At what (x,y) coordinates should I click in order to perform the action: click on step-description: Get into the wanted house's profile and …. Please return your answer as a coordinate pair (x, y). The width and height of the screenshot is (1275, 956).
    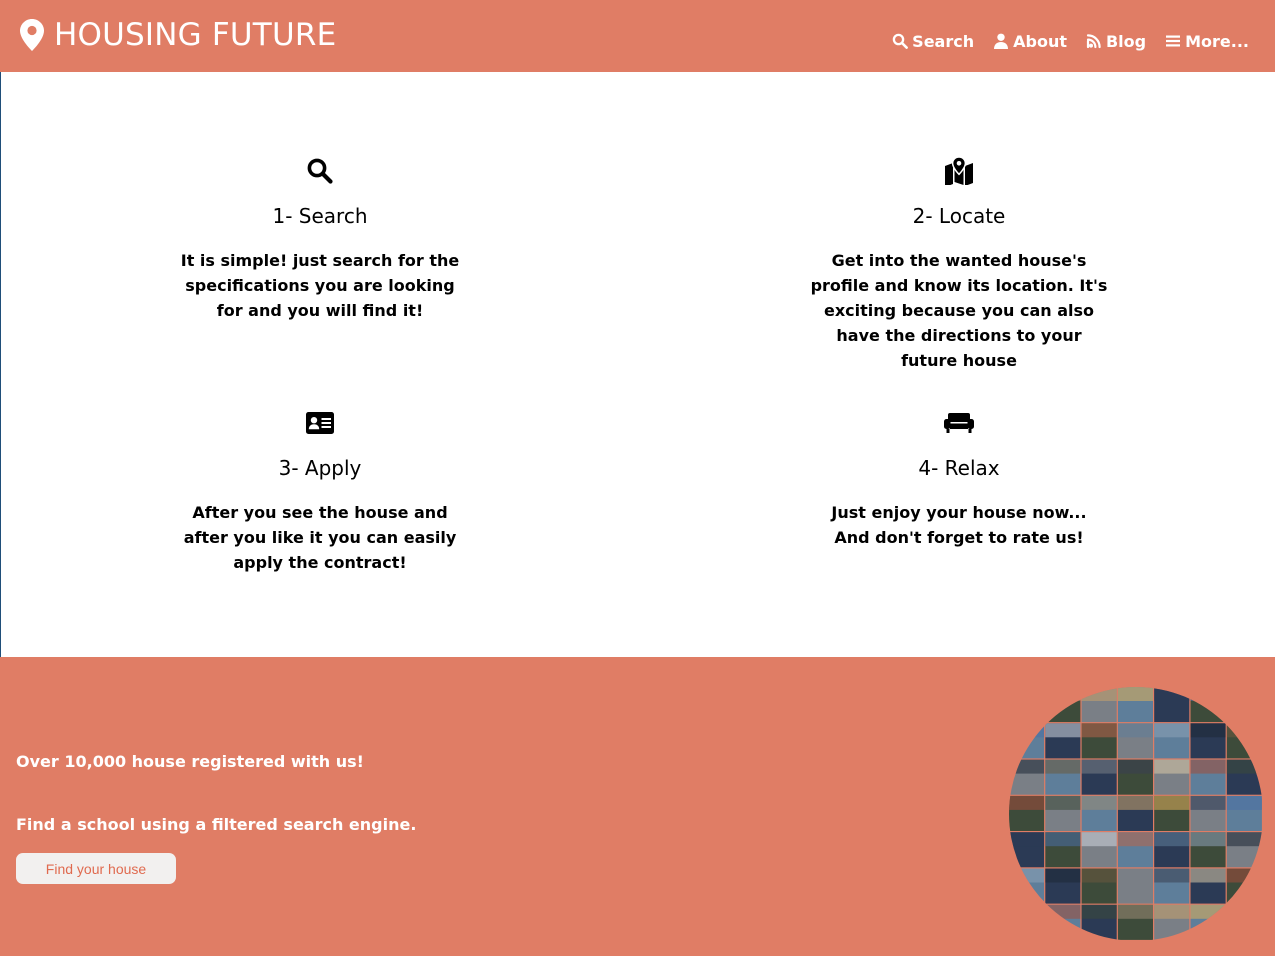
    Looking at the image, I should click on (959, 310).